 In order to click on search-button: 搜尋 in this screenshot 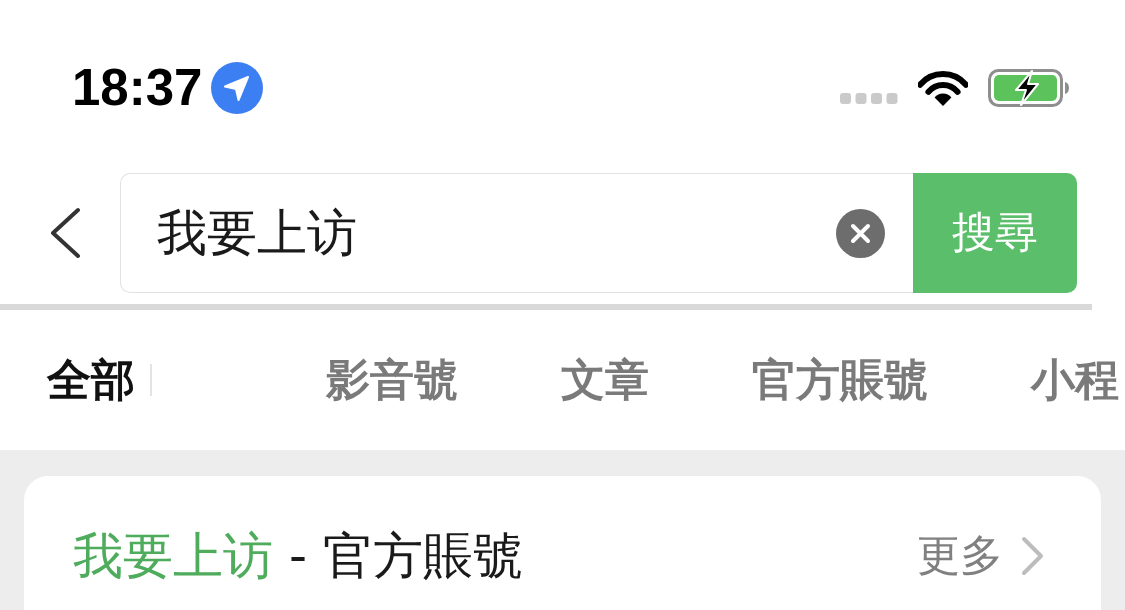, I will do `click(995, 233)`.